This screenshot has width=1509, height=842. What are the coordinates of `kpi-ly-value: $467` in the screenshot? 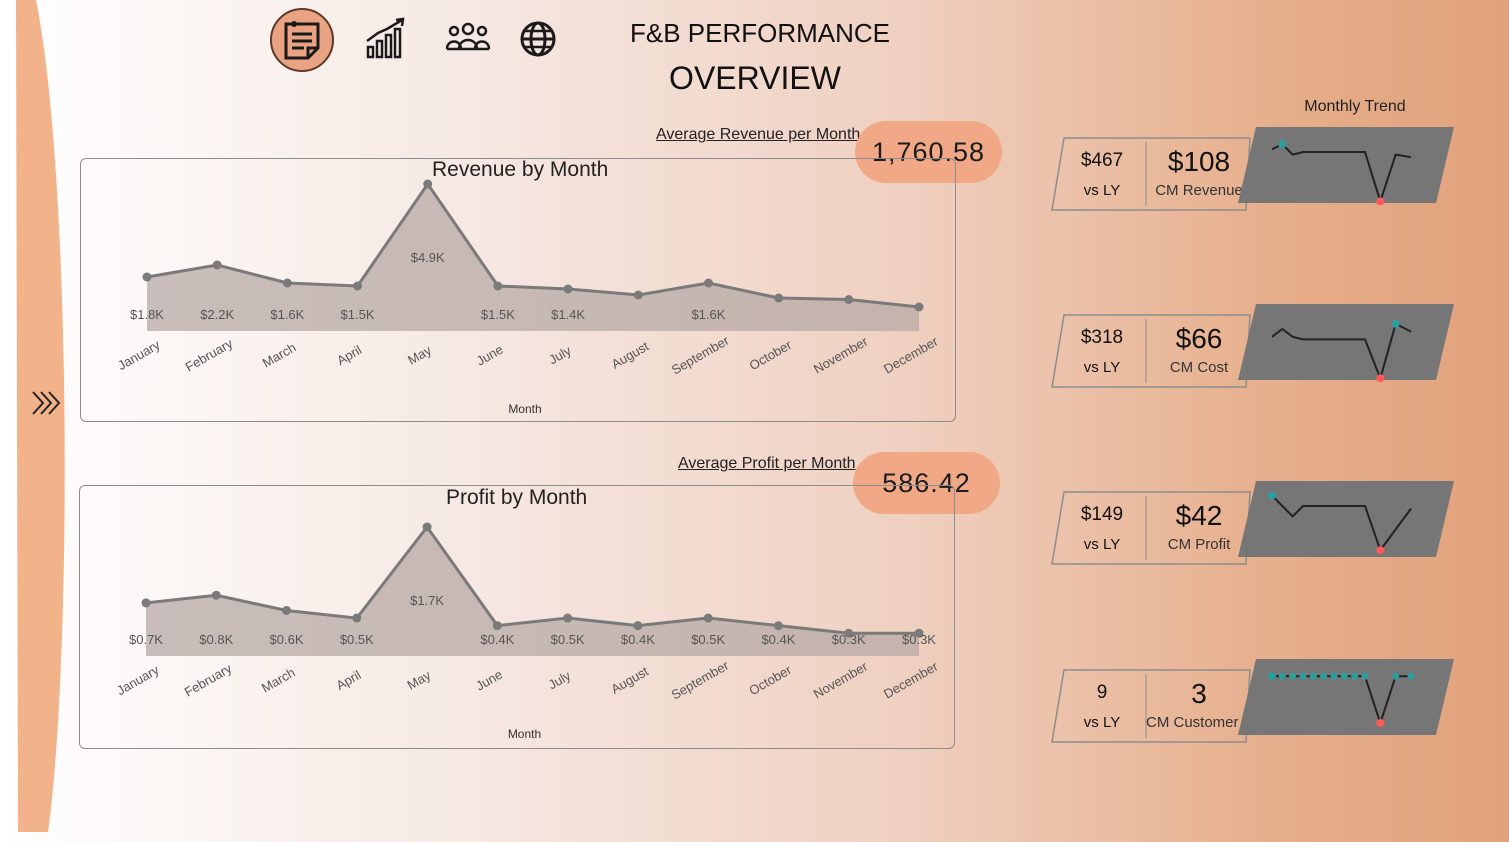 It's located at (1102, 160).